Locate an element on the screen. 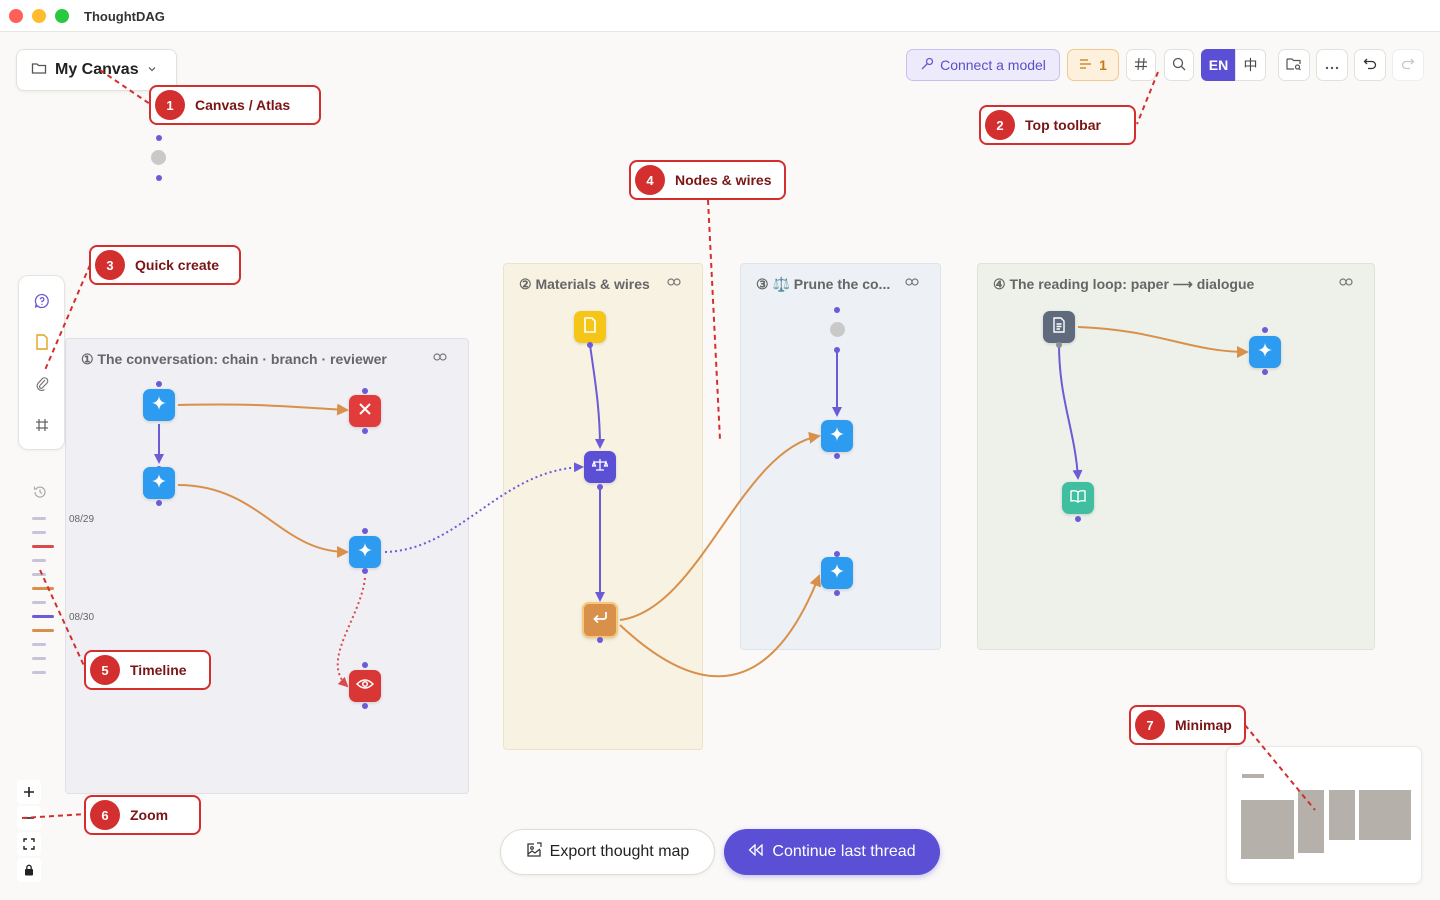 This screenshot has width=1440, height=900. callout-number: 3 is located at coordinates (110, 265).